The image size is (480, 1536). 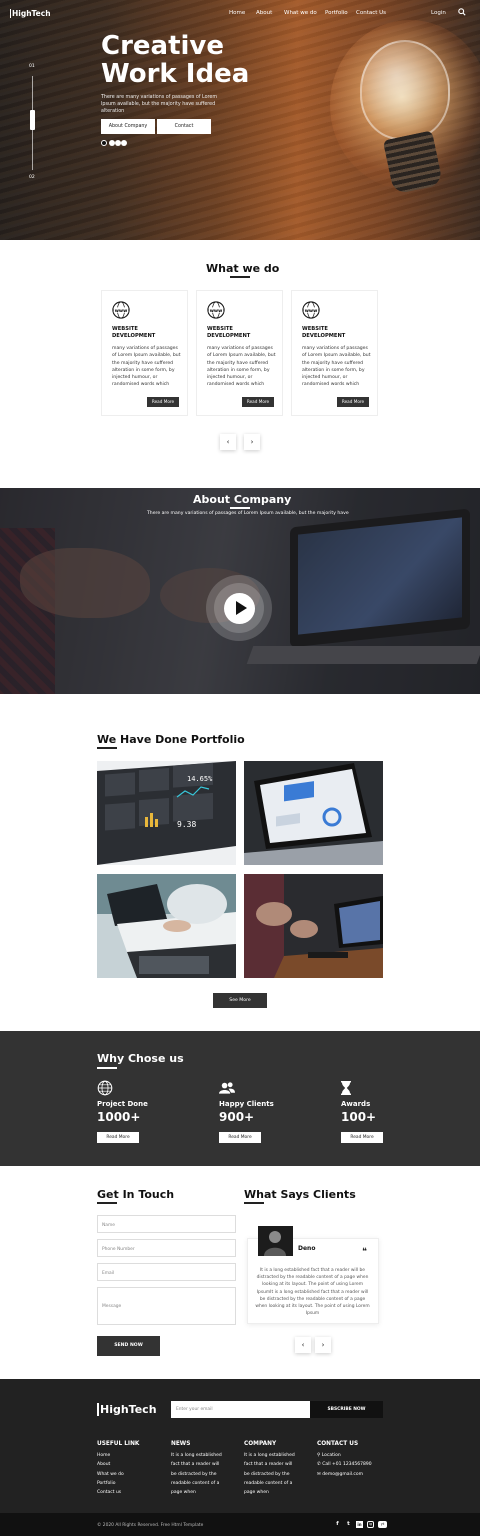 What do you see at coordinates (240, 1409) in the screenshot?
I see `subscribe-email-input: Enter your email` at bounding box center [240, 1409].